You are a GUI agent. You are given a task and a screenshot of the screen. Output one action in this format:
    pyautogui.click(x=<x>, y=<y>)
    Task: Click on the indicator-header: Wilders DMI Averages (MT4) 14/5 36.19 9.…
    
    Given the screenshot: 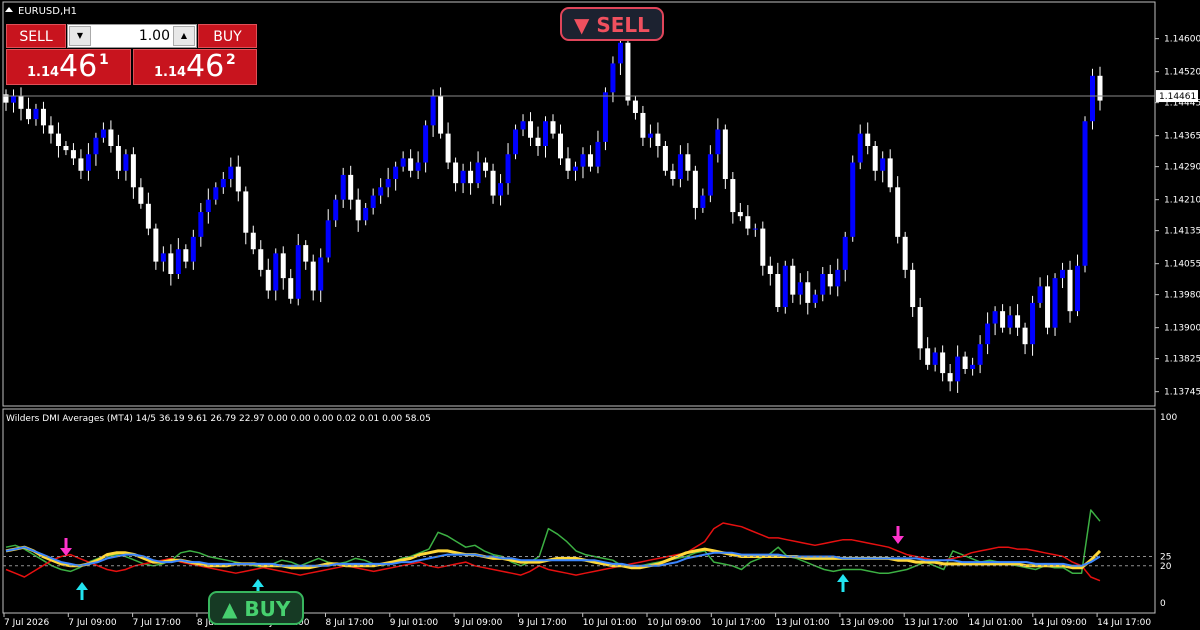 What is the action you would take?
    pyautogui.click(x=218, y=419)
    